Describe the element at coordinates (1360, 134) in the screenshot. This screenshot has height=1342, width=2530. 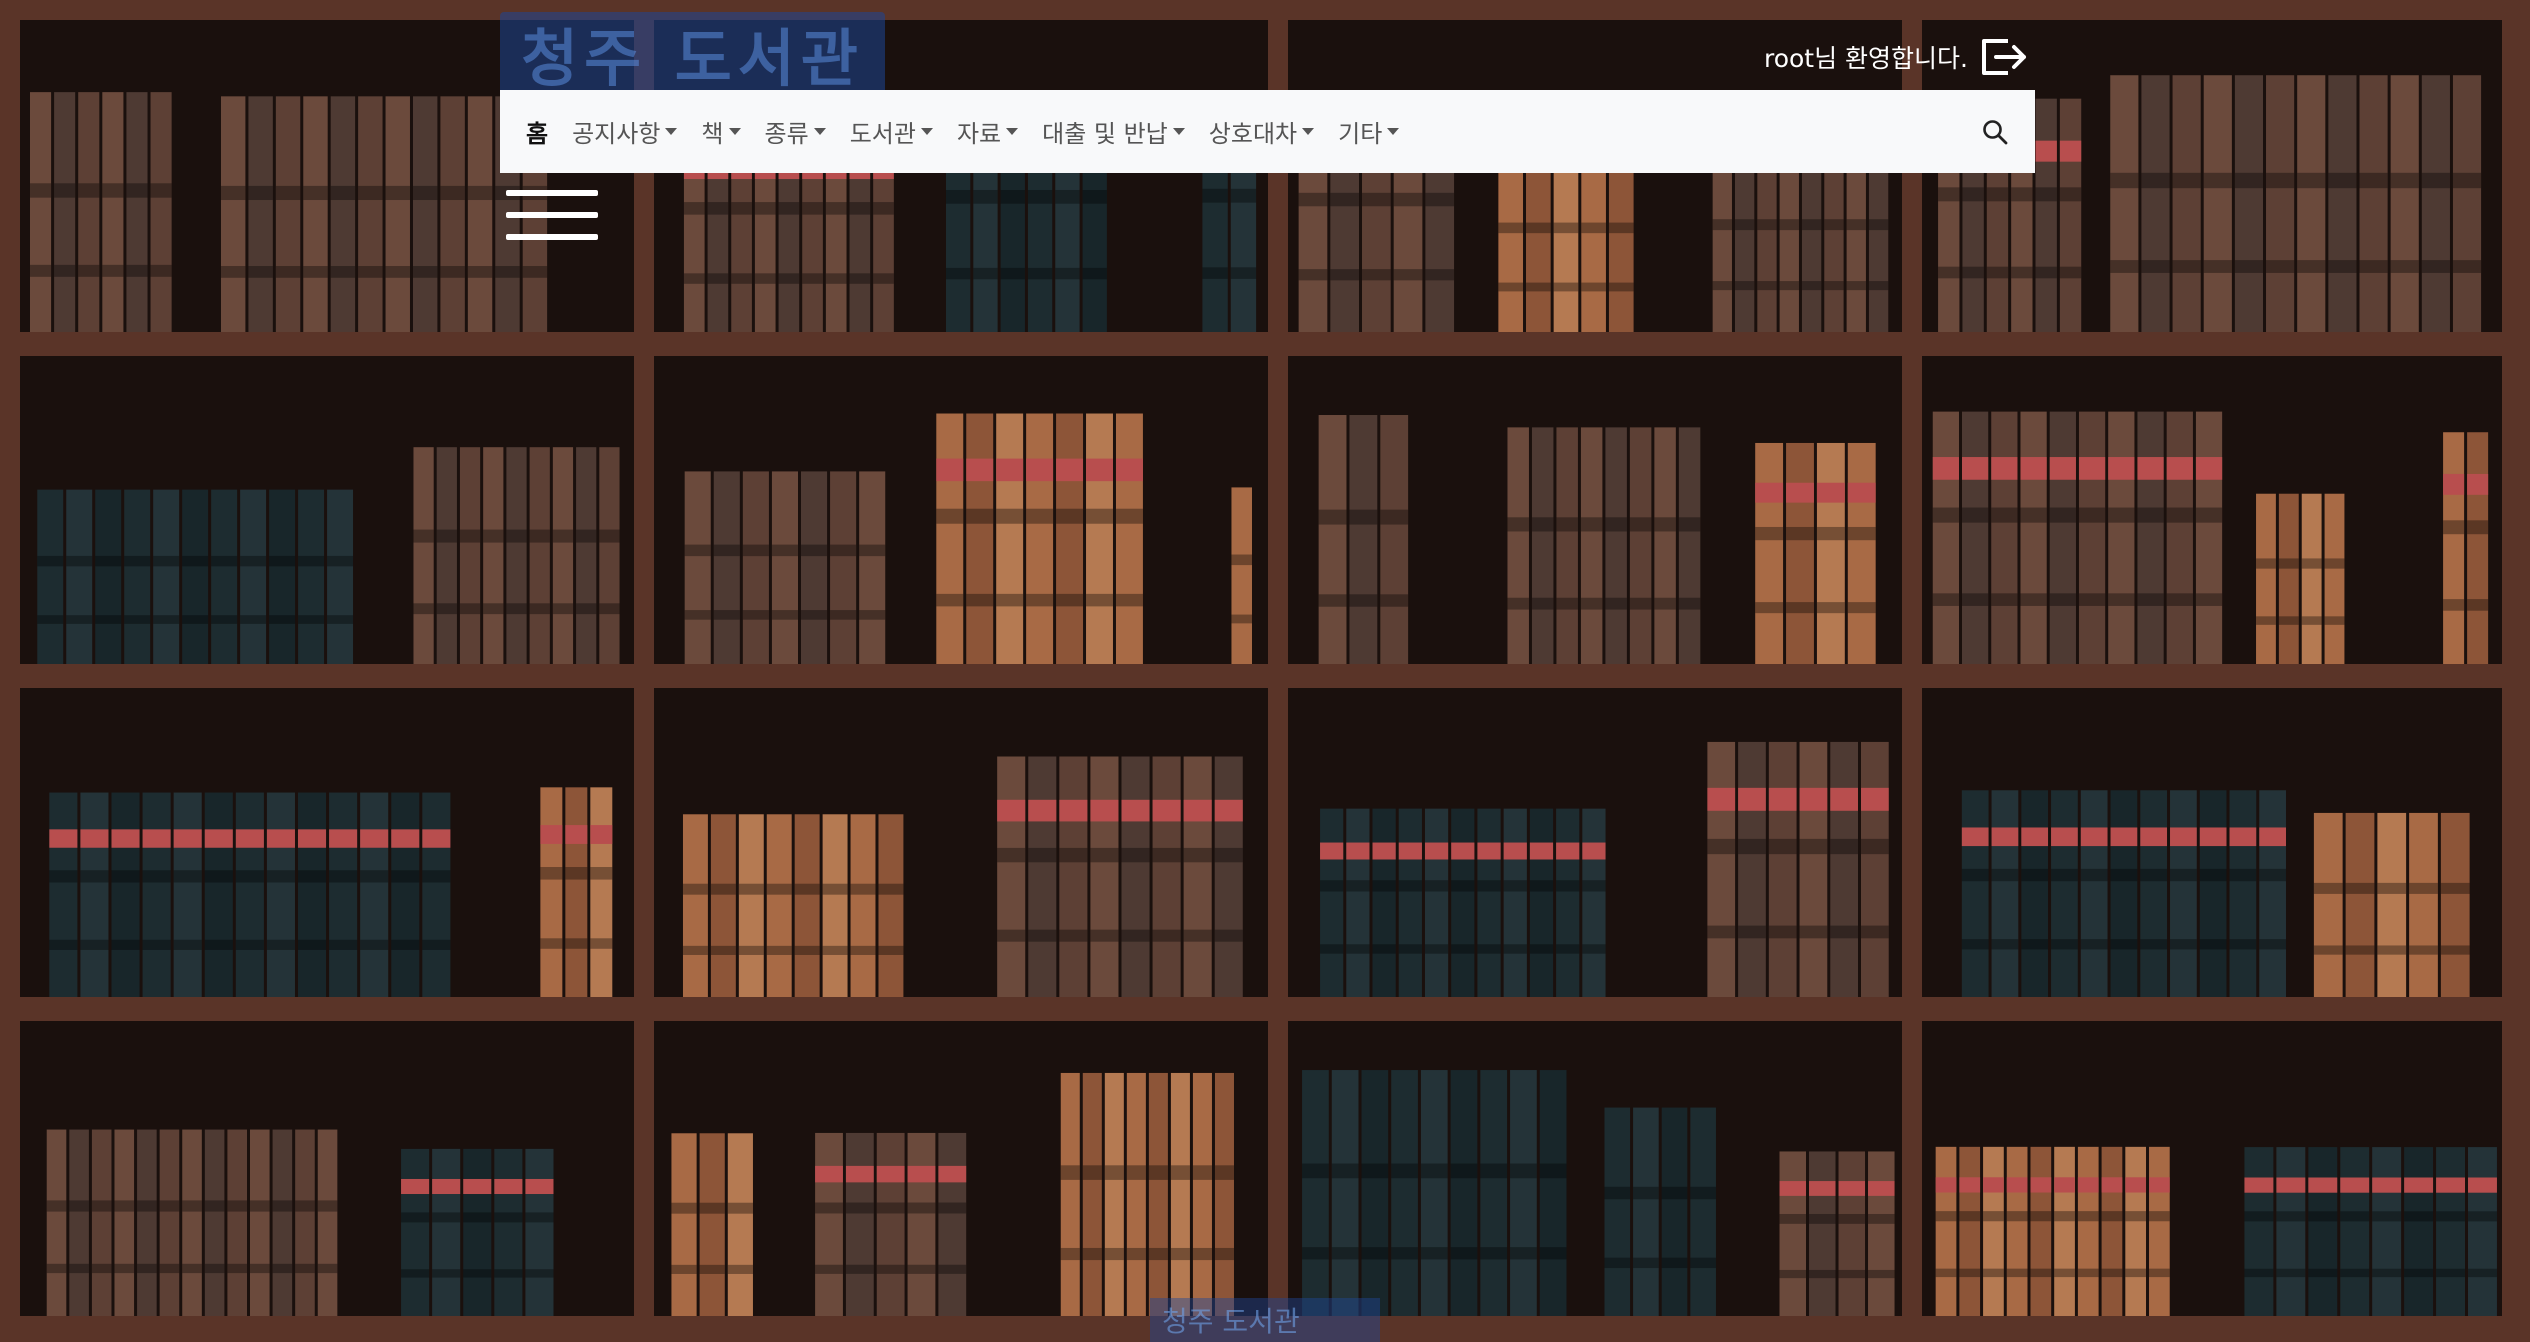
I see `nav-item-label: 기타` at that location.